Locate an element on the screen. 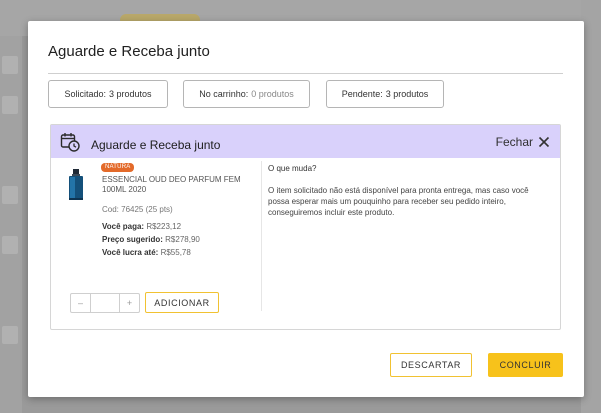 The height and width of the screenshot is (413, 601). background-sidebar is located at coordinates (11, 224).